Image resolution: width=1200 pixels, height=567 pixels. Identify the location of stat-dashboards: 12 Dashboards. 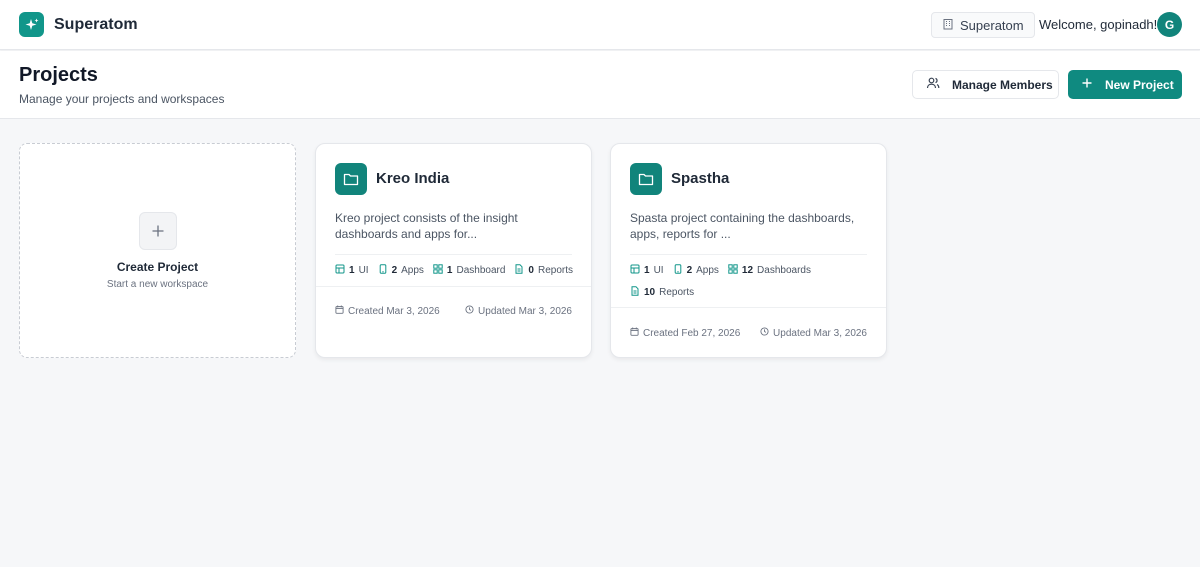
(769, 270).